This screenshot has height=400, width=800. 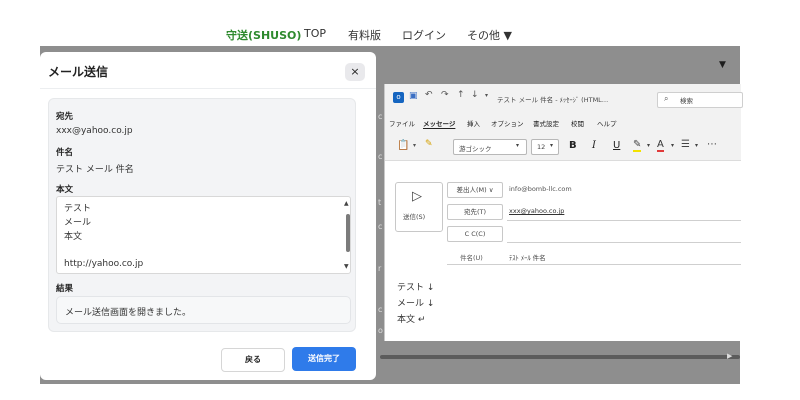 I want to click on to-button: 宛先(T), so click(x=475, y=212).